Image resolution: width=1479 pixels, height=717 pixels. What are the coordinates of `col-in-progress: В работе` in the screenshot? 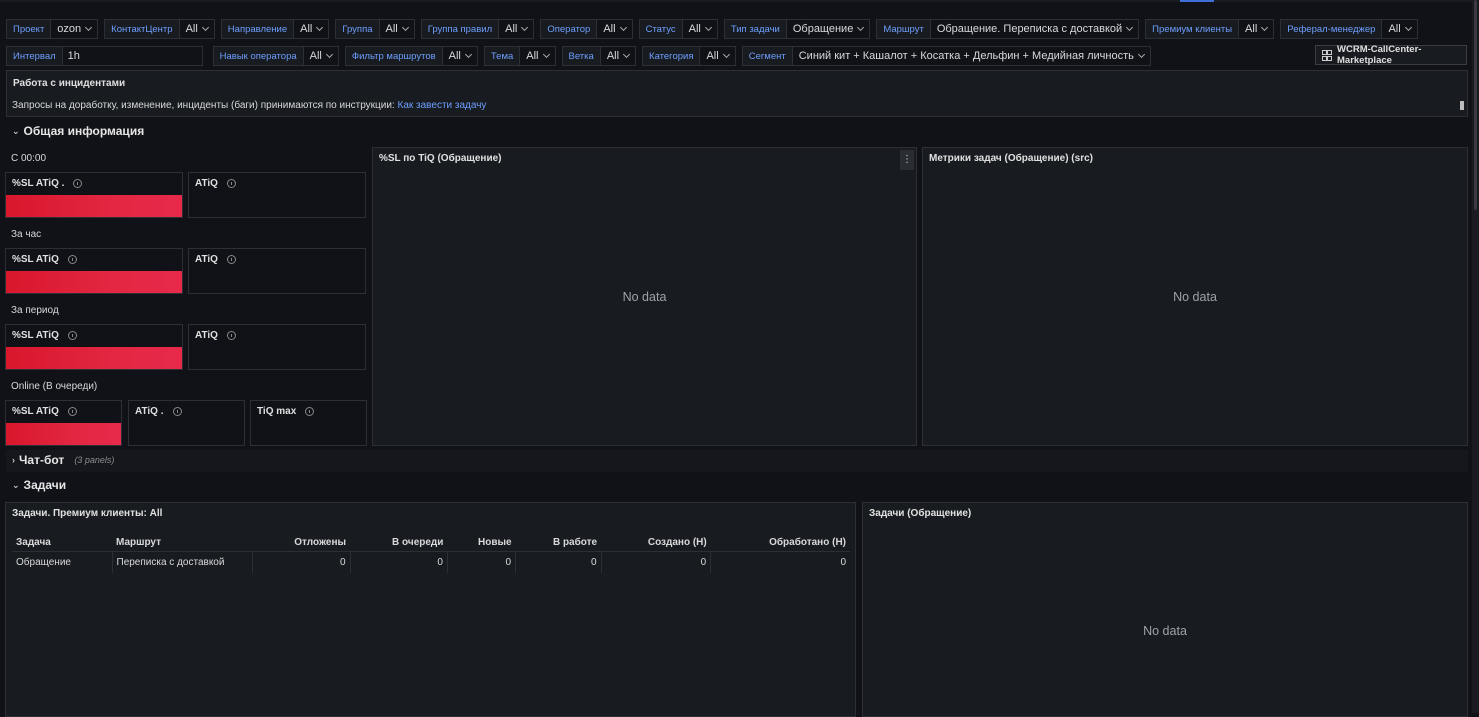 It's located at (558, 542).